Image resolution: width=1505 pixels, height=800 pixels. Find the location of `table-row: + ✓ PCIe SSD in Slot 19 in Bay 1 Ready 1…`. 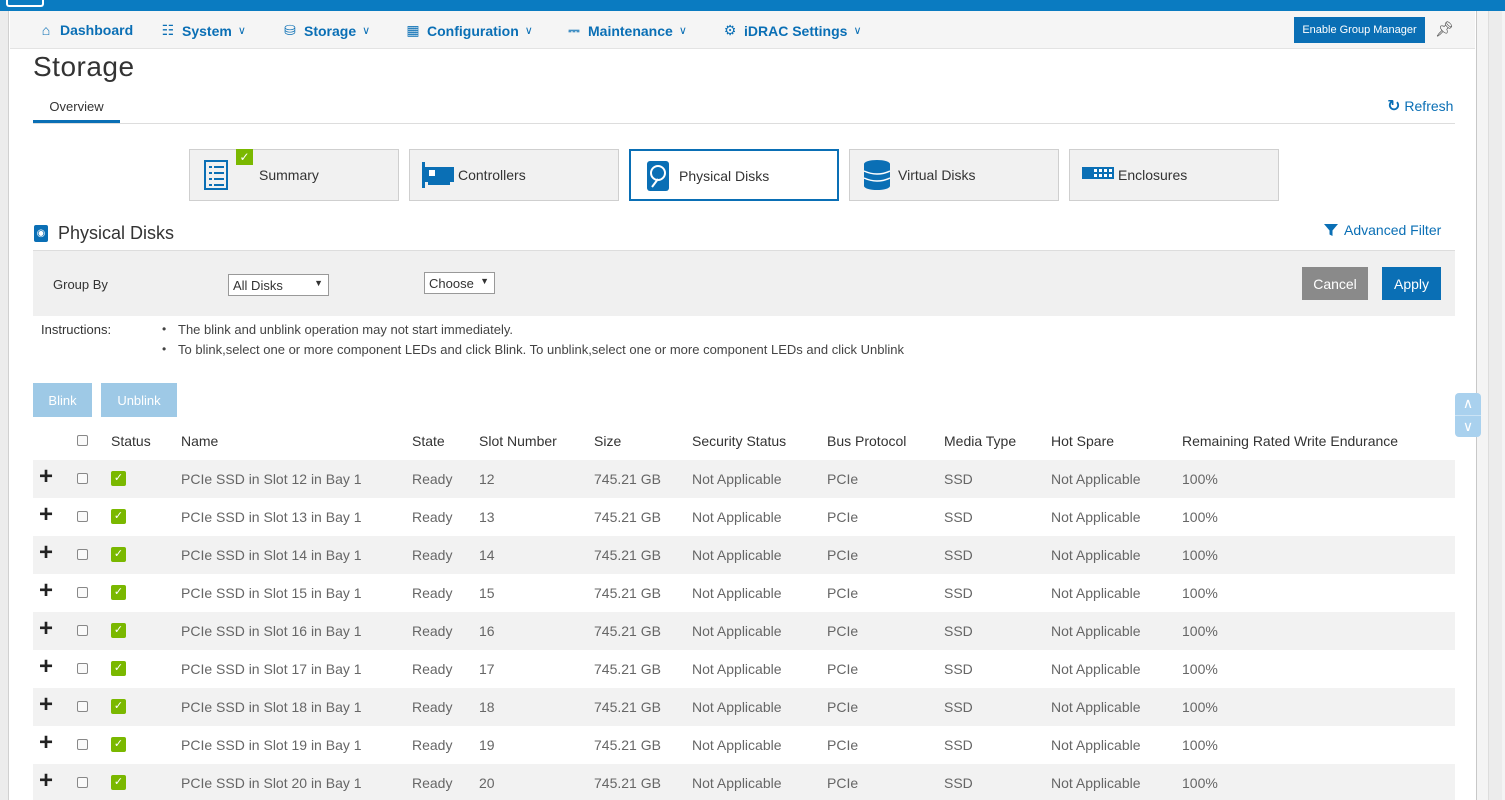

table-row: + ✓ PCIe SSD in Slot 19 in Bay 1 Ready 1… is located at coordinates (744, 745).